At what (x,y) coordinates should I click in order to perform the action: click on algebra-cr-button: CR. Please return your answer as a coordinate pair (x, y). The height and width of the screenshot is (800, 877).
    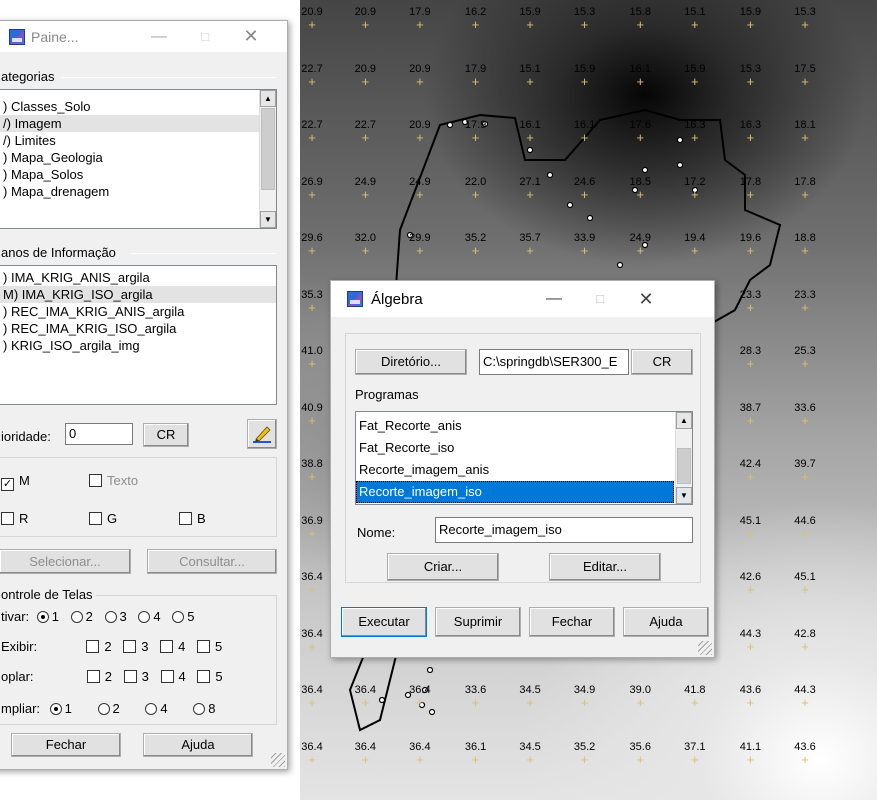
    Looking at the image, I should click on (662, 362).